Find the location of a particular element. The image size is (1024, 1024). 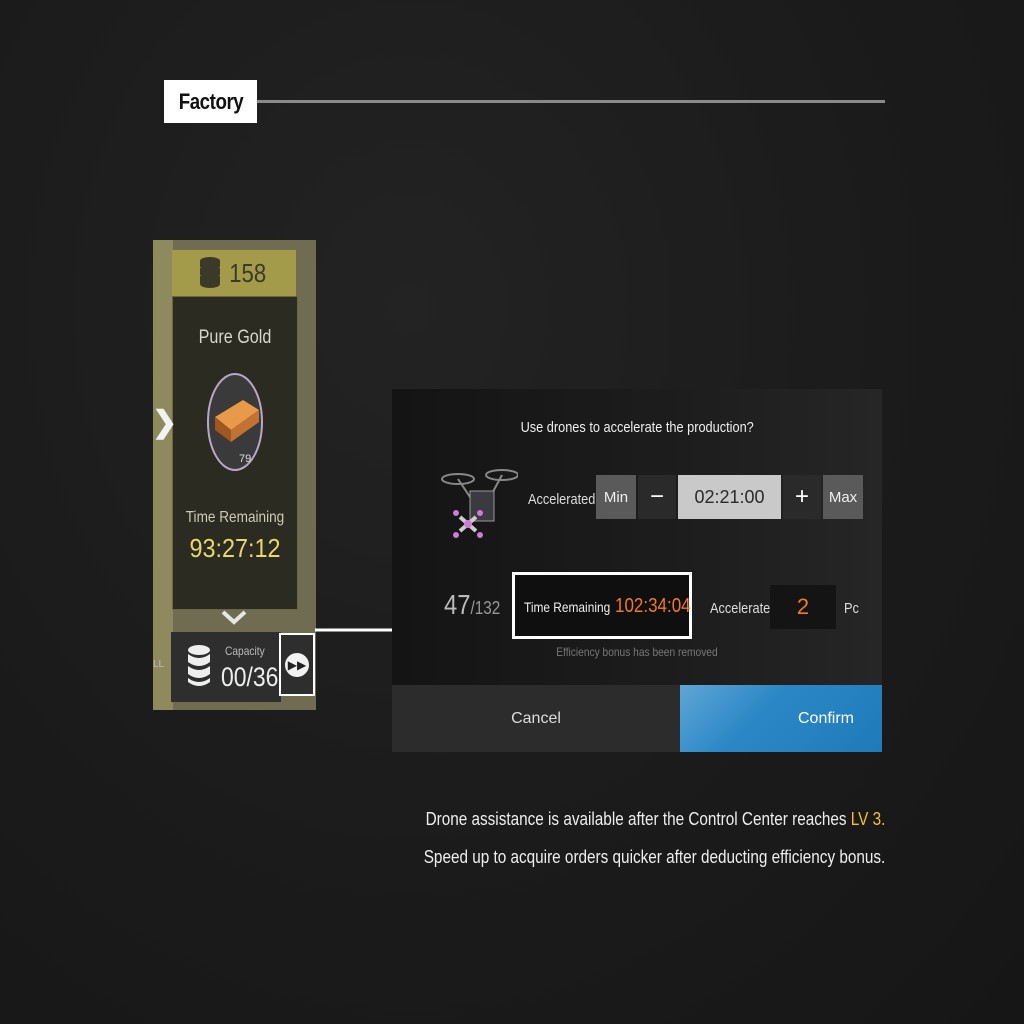

production-card: Pure Gold 79 Time Remaining 93:27:12 is located at coordinates (235, 453).